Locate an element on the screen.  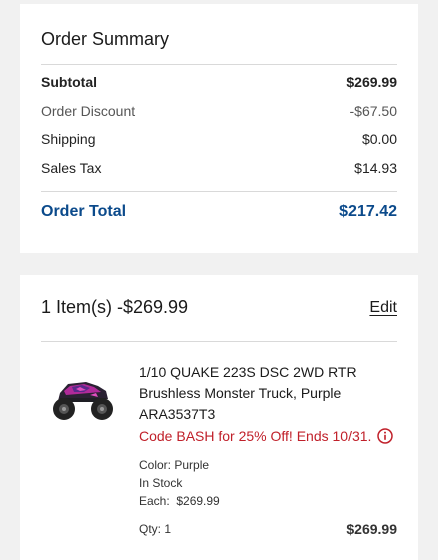
quantity-label: Qty: 1 is located at coordinates (155, 529).